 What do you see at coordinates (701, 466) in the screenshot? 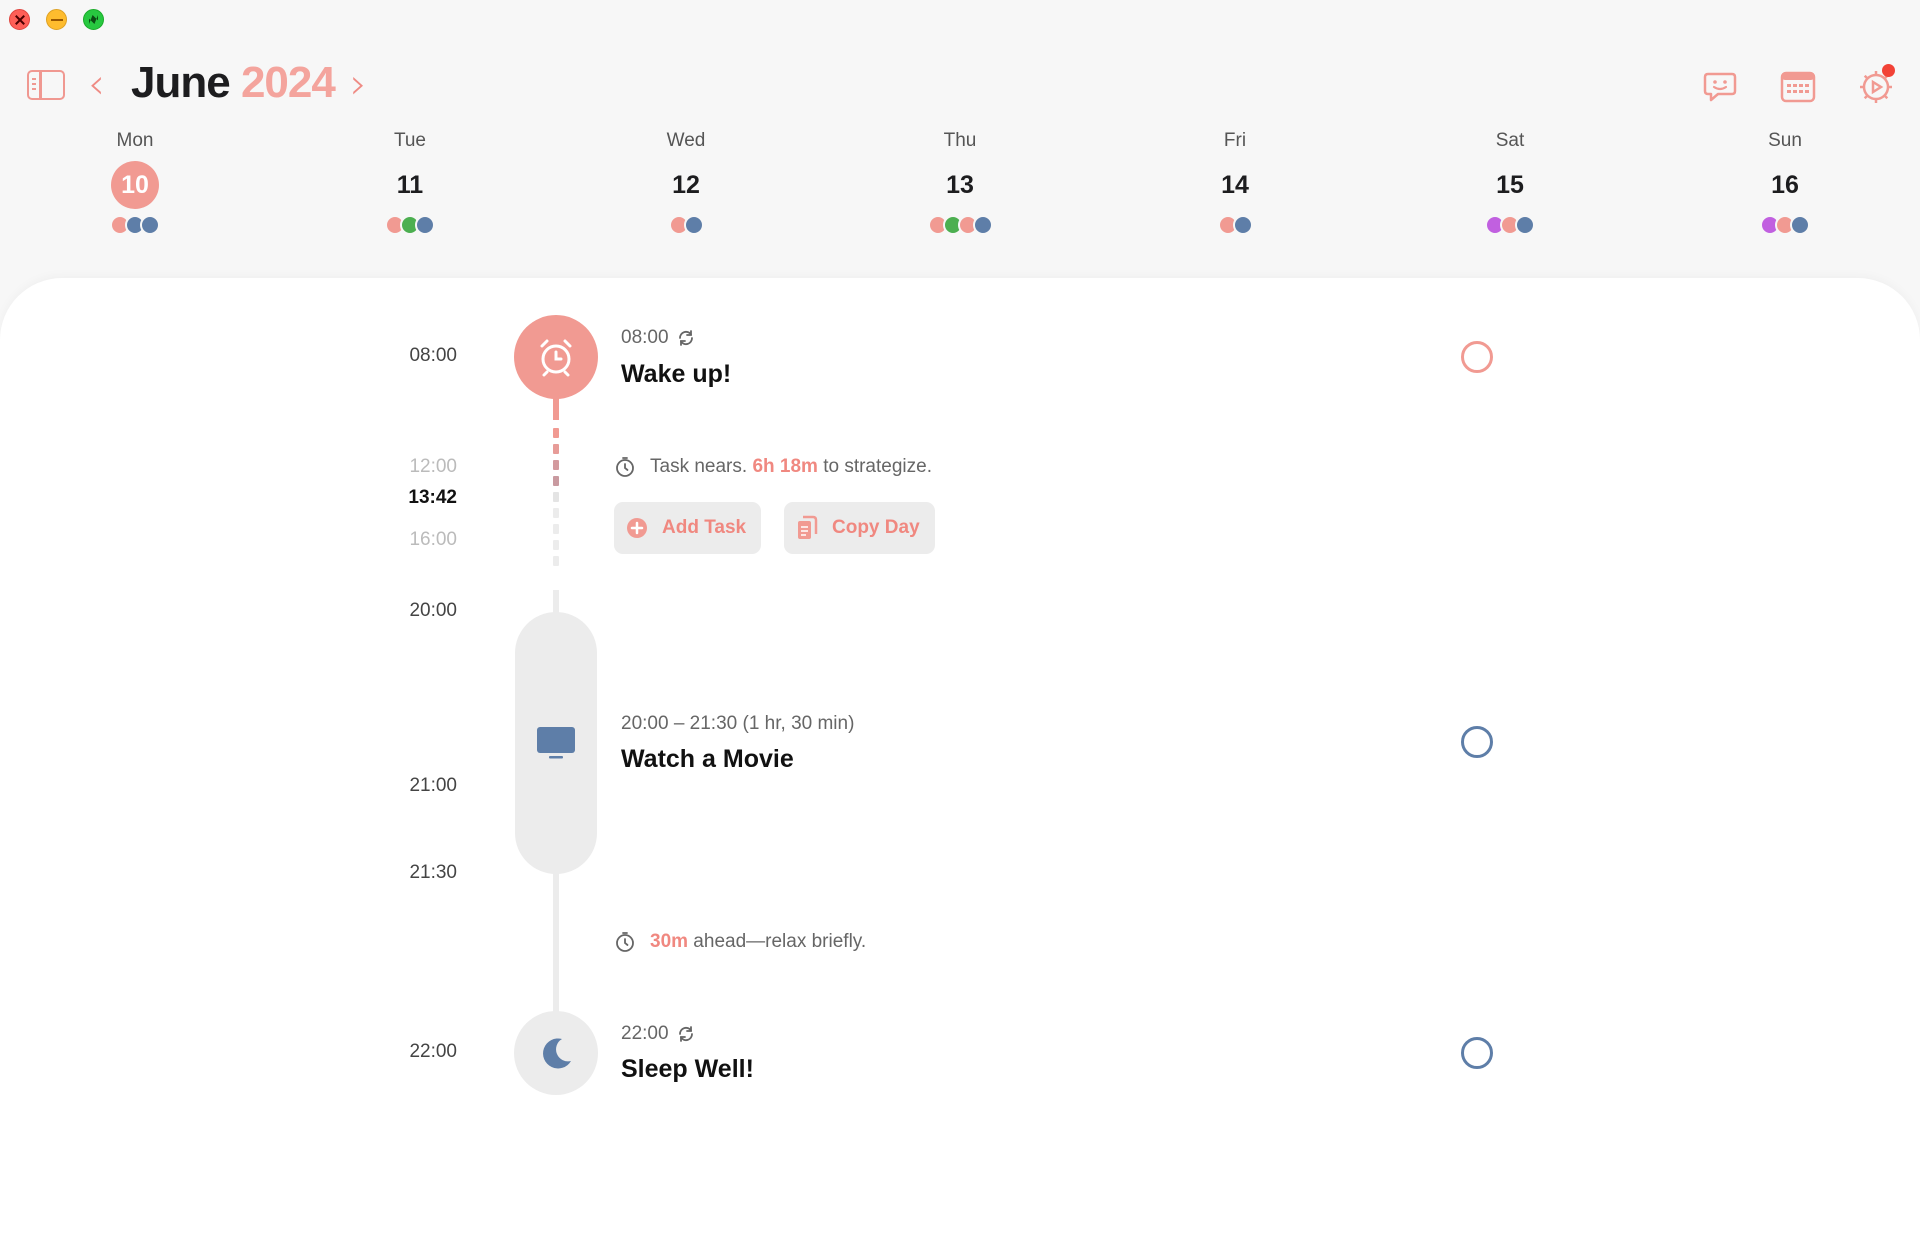
I see `gap-note-pre: Task nears.` at bounding box center [701, 466].